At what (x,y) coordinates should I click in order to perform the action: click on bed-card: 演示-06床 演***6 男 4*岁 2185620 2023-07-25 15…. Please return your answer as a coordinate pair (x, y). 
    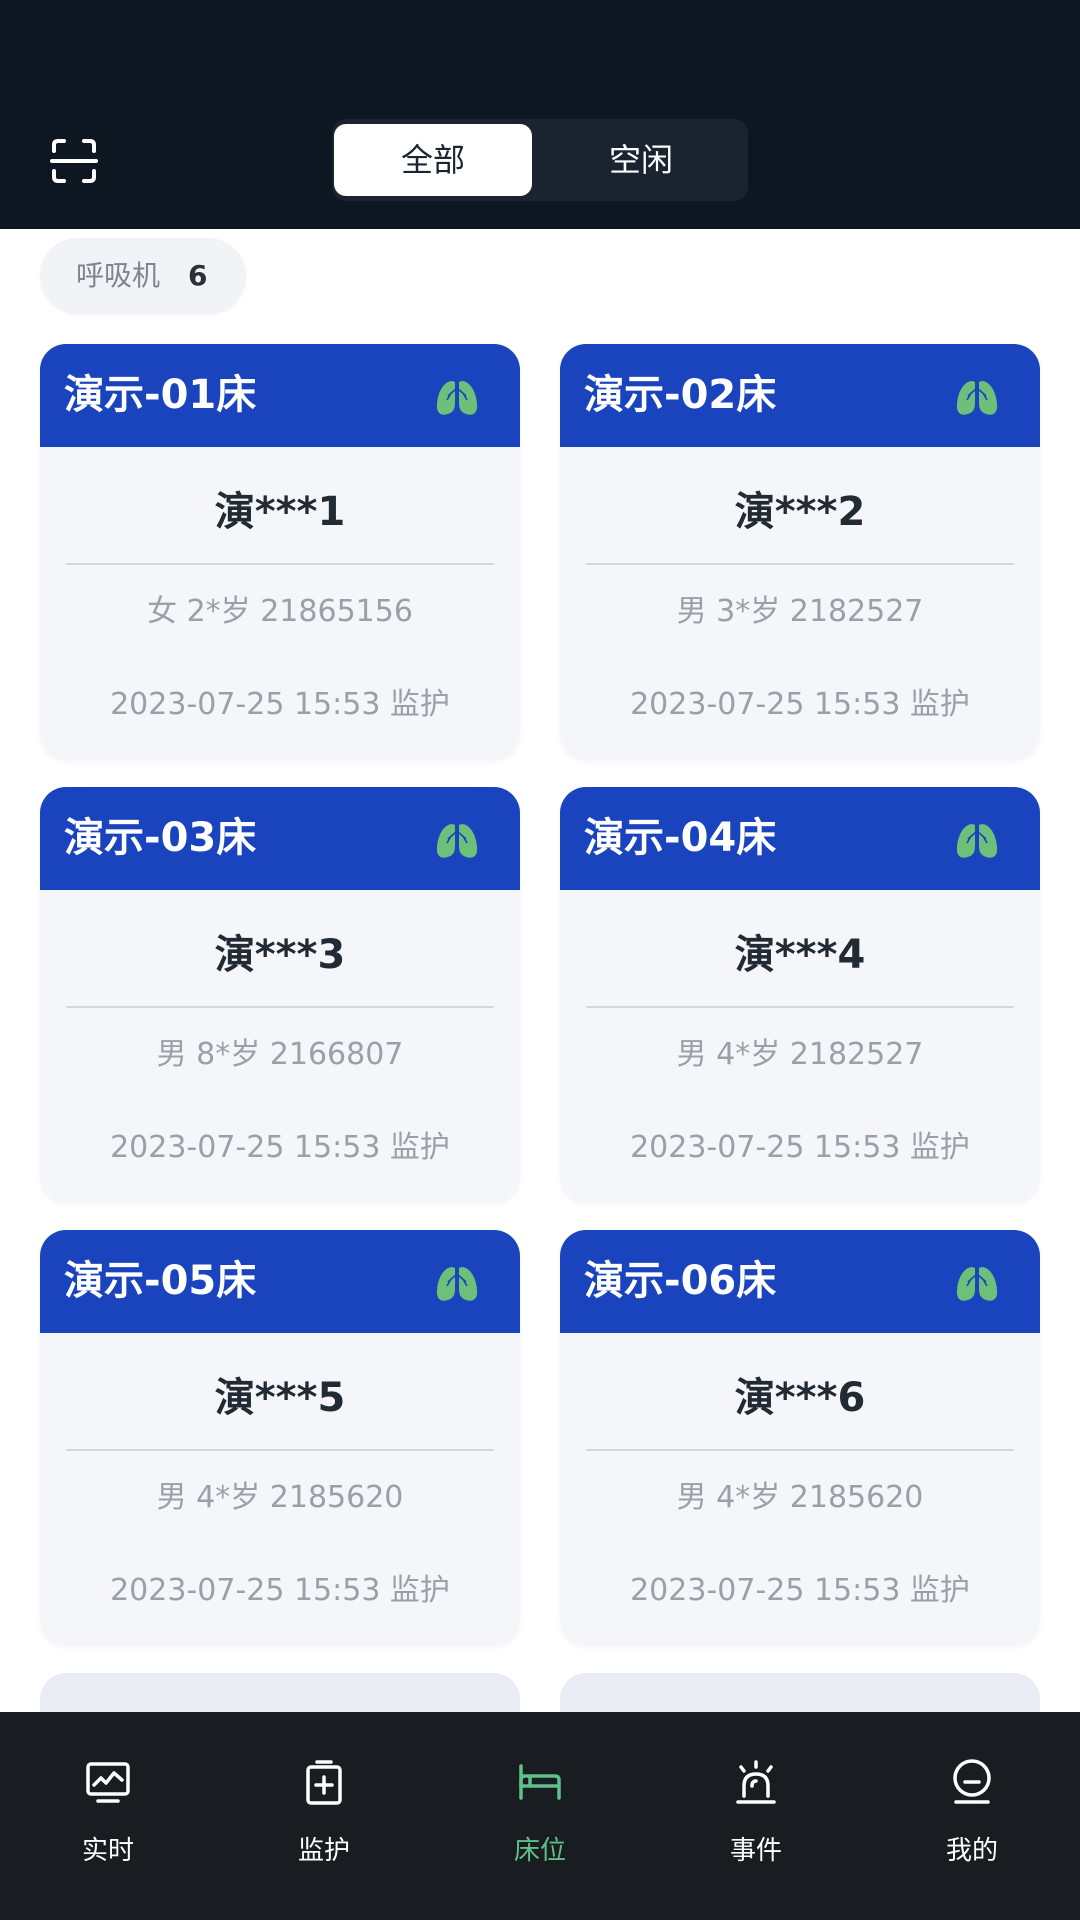
    Looking at the image, I should click on (800, 1438).